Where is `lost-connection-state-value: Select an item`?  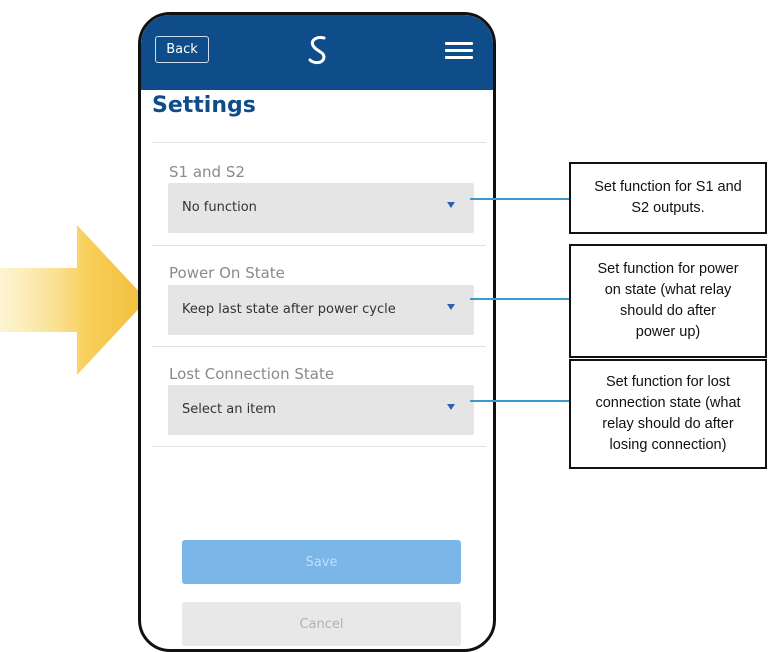
lost-connection-state-value: Select an item is located at coordinates (229, 409).